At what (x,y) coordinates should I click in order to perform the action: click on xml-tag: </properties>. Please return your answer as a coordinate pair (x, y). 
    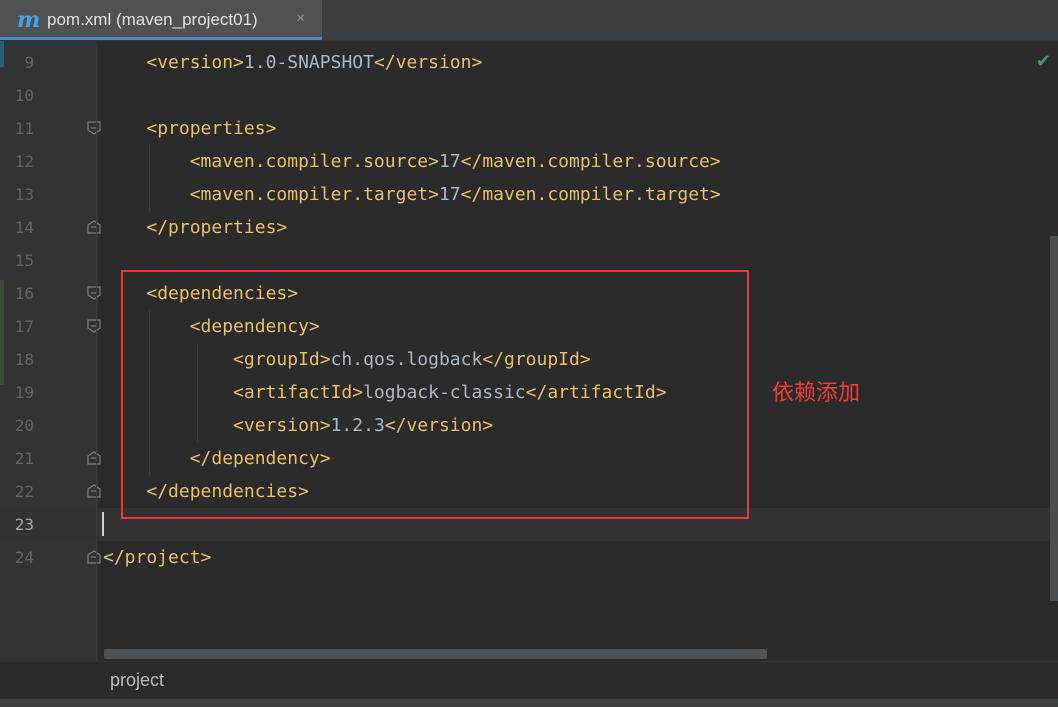
    Looking at the image, I should click on (217, 227).